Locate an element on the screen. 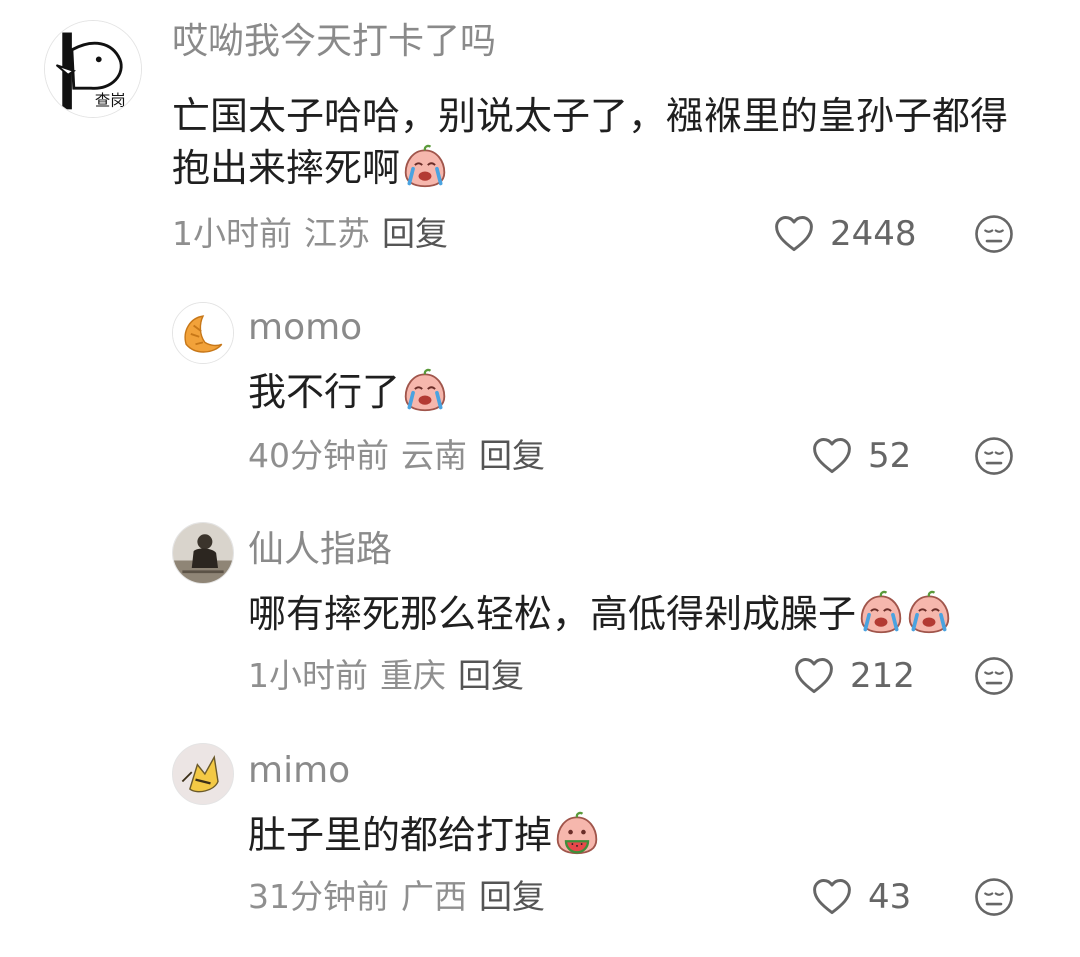  like-button: 52 is located at coordinates (860, 456).